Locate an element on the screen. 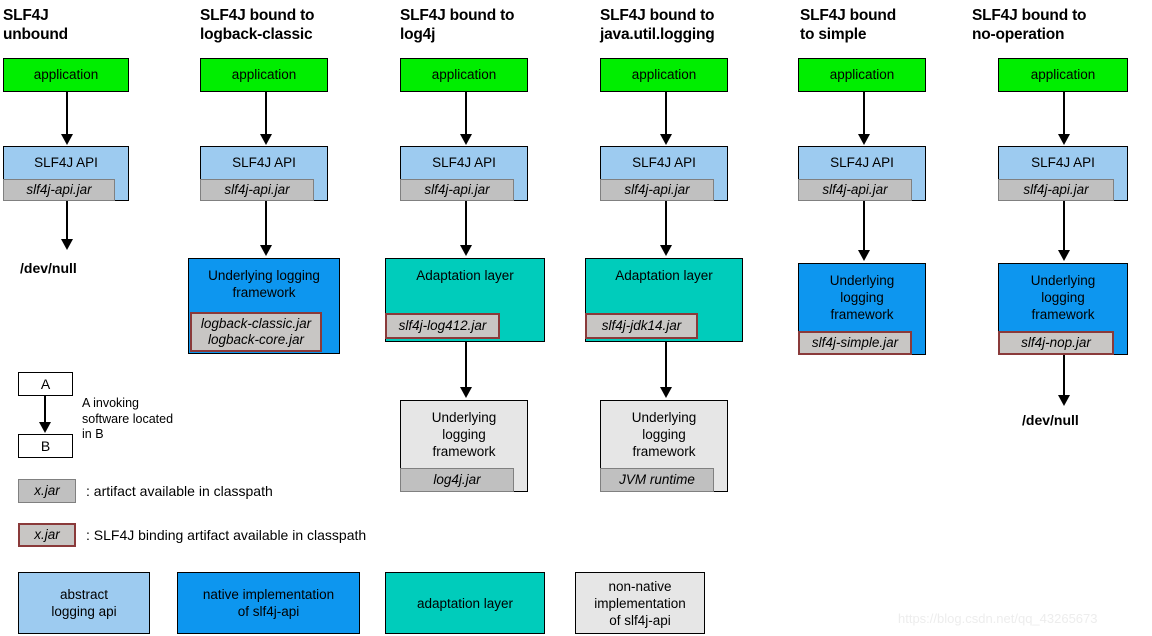 Image resolution: width=1152 pixels, height=636 pixels. jar-slf4j-api-unbound: slf4j-api.jar is located at coordinates (59, 190).